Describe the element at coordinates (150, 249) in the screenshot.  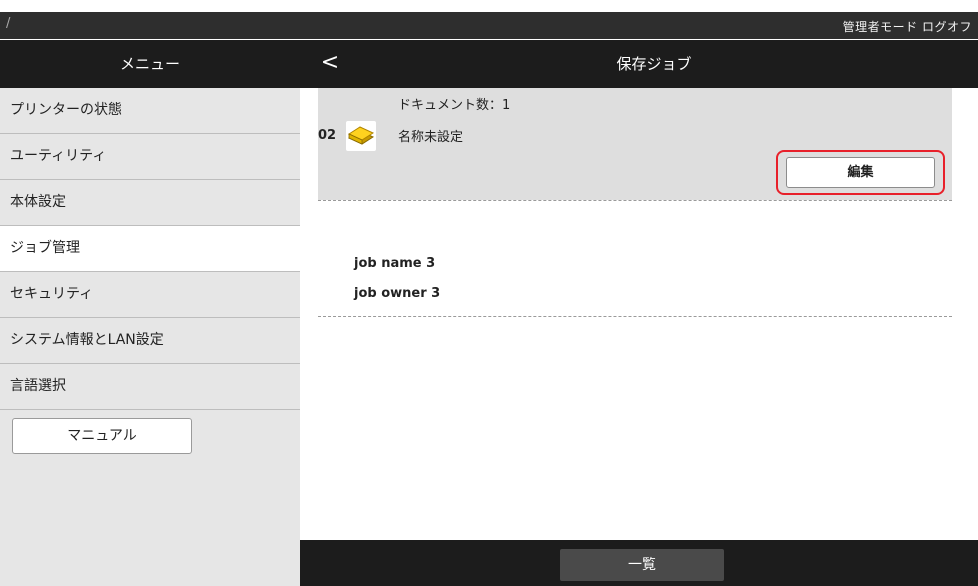
I see `sidebar-item-job-management: ジョブ管理` at that location.